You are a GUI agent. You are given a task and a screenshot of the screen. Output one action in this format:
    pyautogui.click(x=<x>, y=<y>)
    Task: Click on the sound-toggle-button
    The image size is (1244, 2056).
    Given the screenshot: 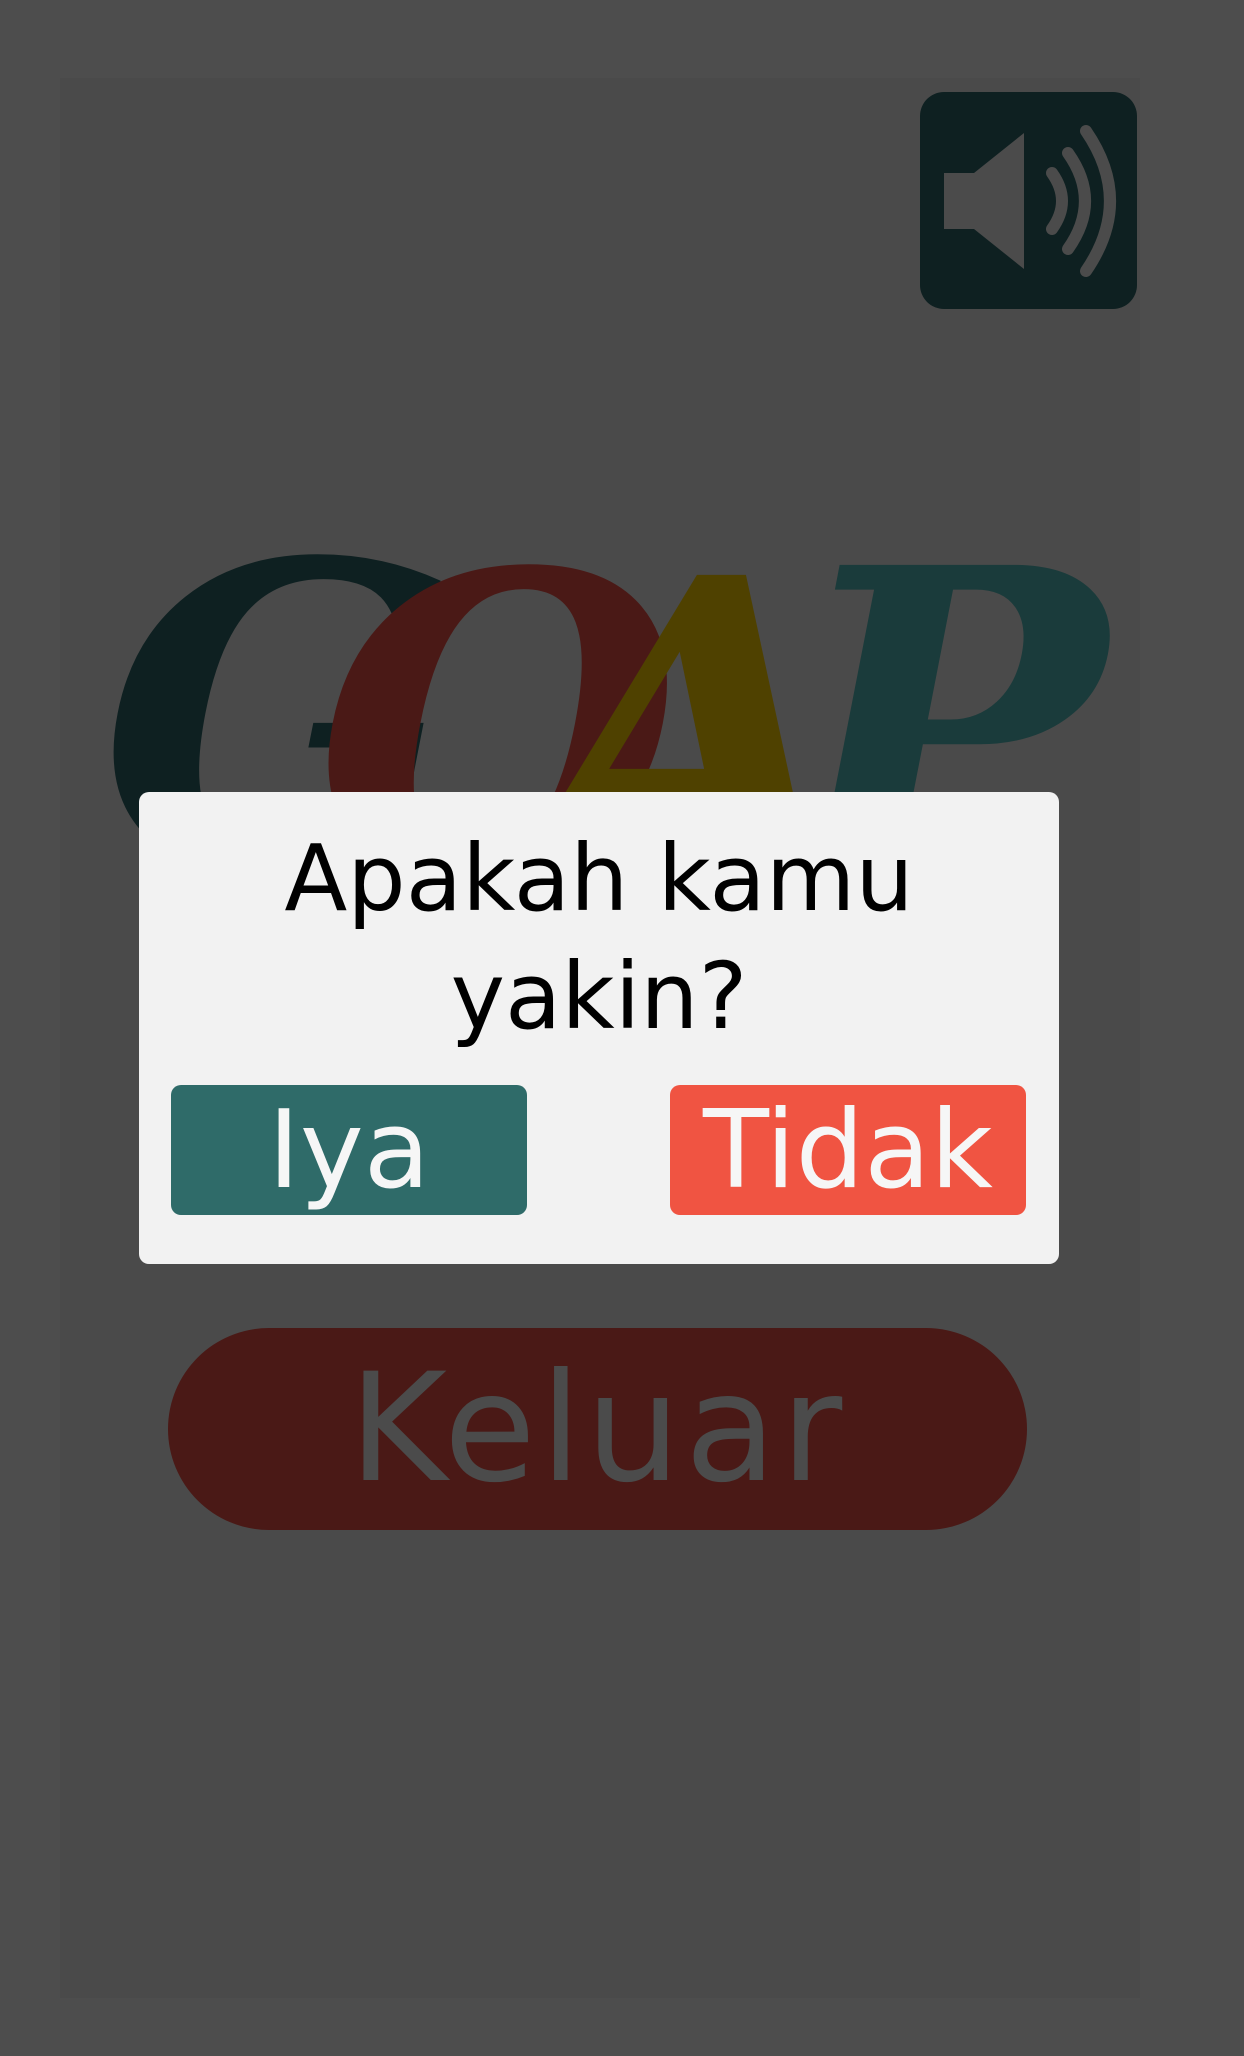 What is the action you would take?
    pyautogui.click(x=1028, y=200)
    